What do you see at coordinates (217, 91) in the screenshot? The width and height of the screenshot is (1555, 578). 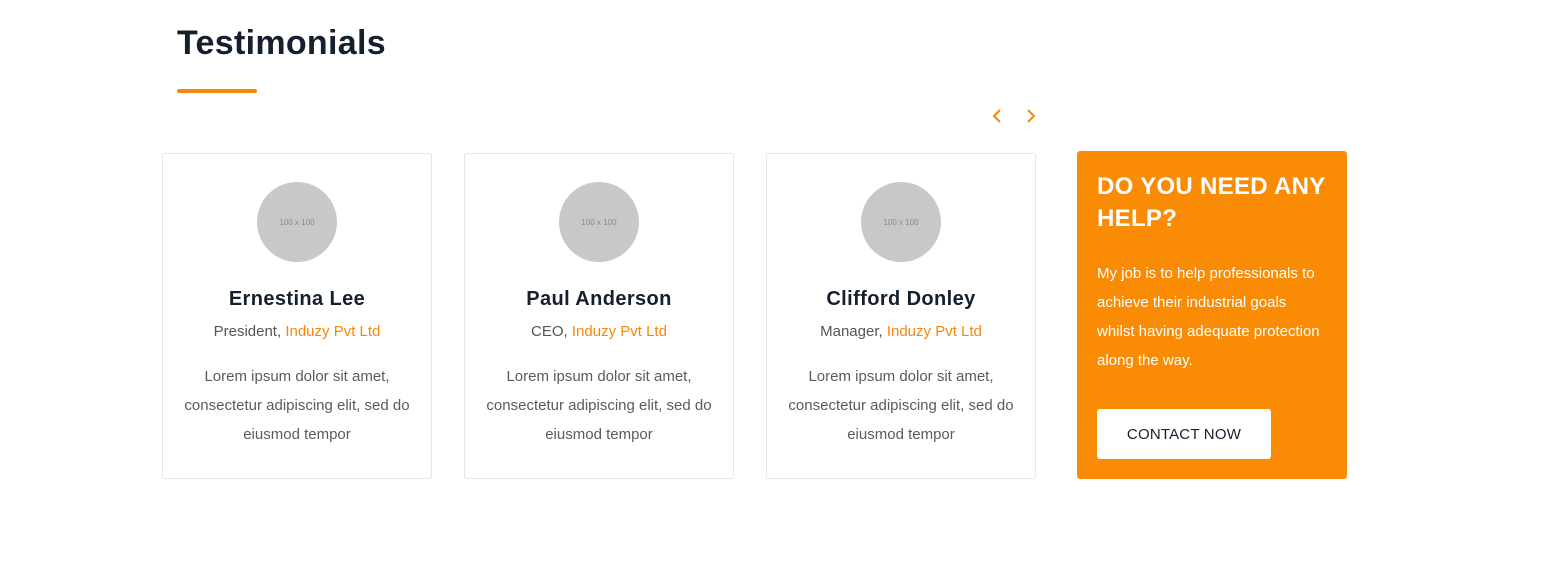 I see `title-underline` at bounding box center [217, 91].